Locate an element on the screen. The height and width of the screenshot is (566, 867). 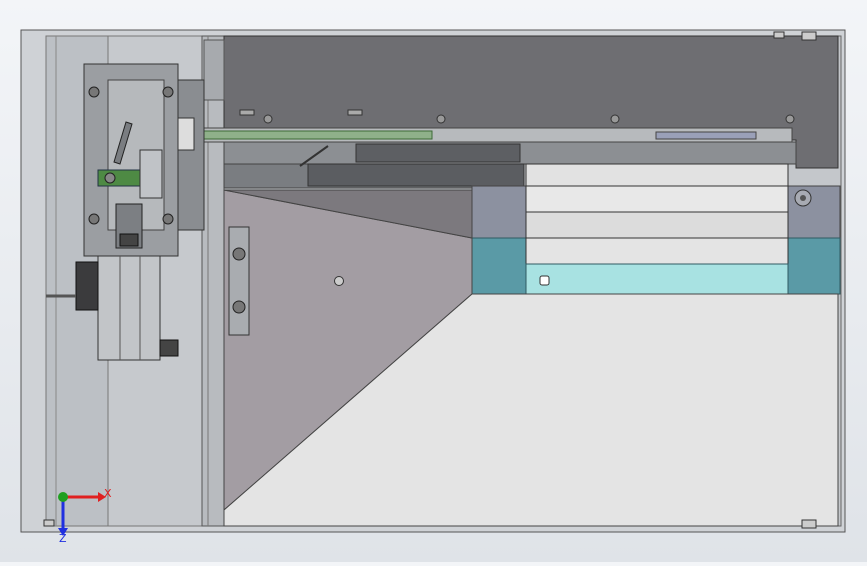
left-housing-block is located at coordinates (499, 212).